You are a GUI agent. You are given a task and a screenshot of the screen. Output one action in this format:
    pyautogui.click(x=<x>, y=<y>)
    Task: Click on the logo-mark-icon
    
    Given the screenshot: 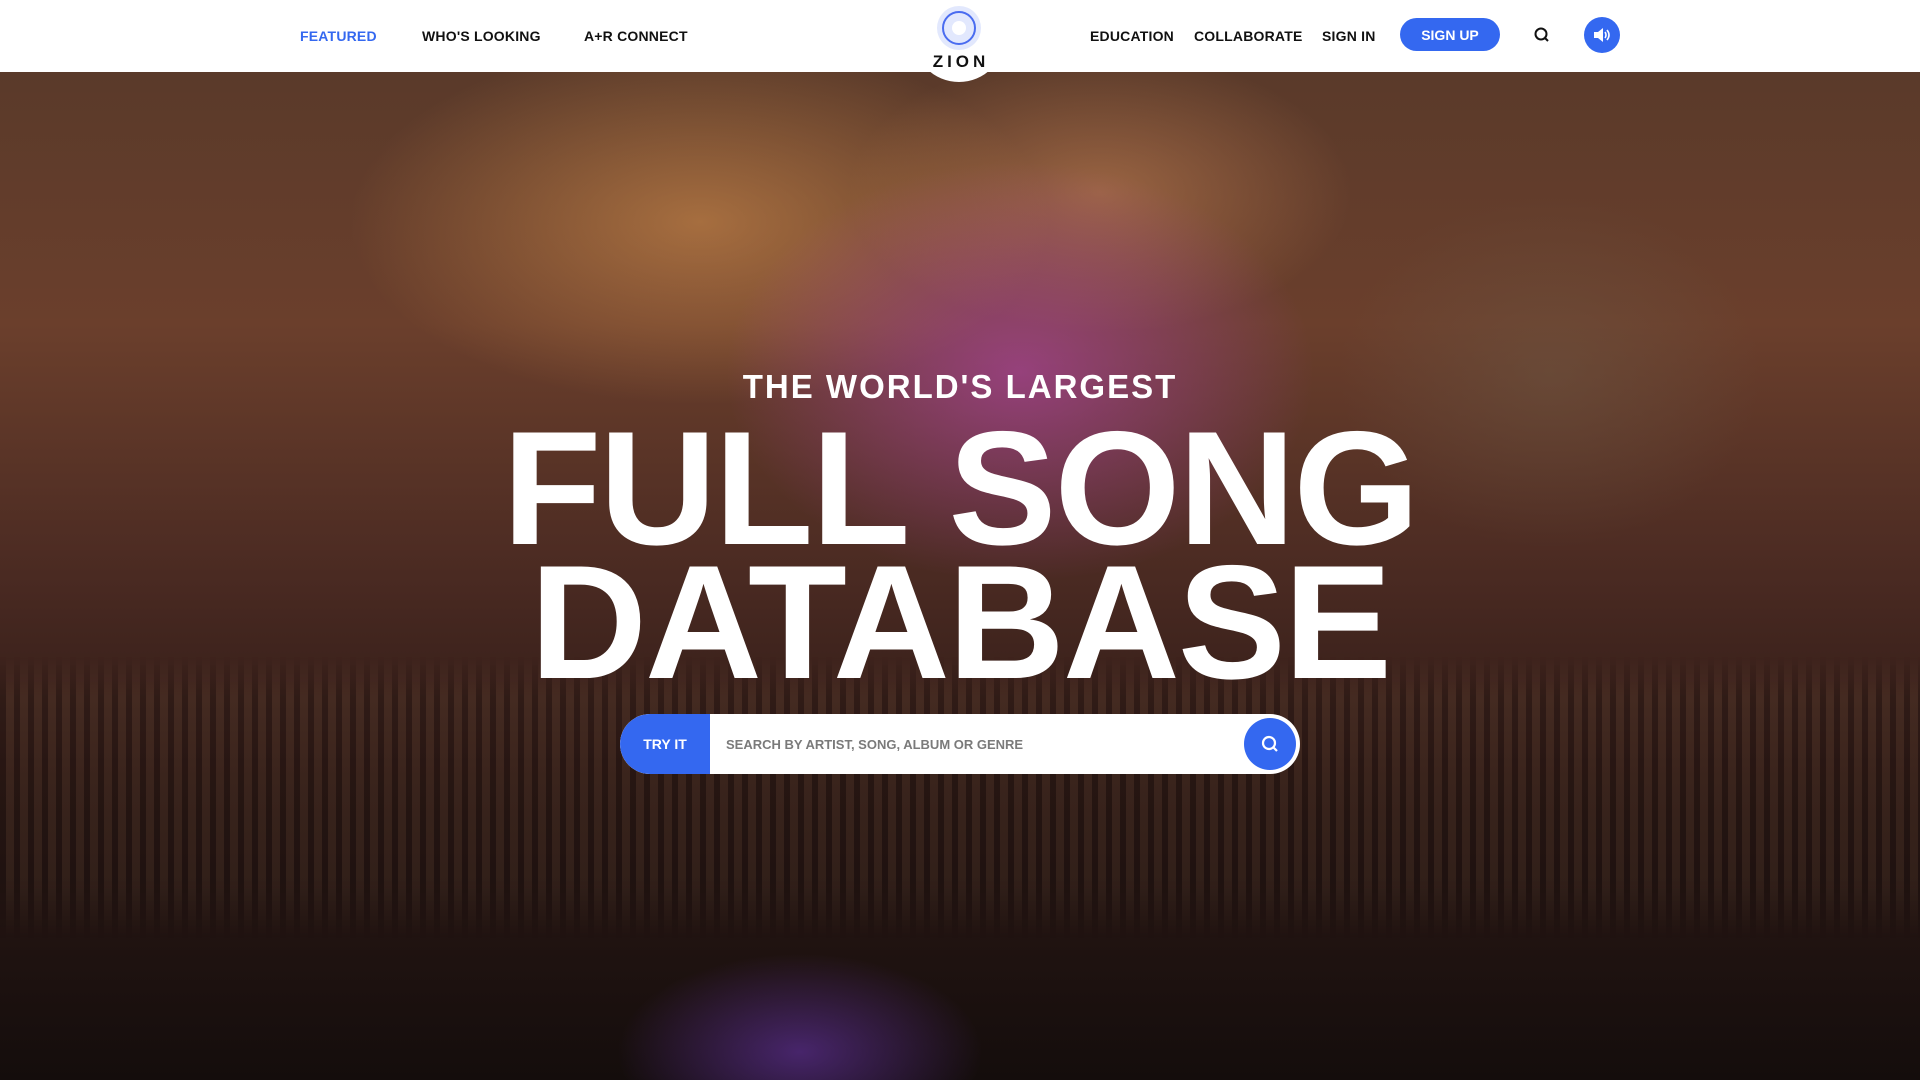 What is the action you would take?
    pyautogui.click(x=959, y=28)
    